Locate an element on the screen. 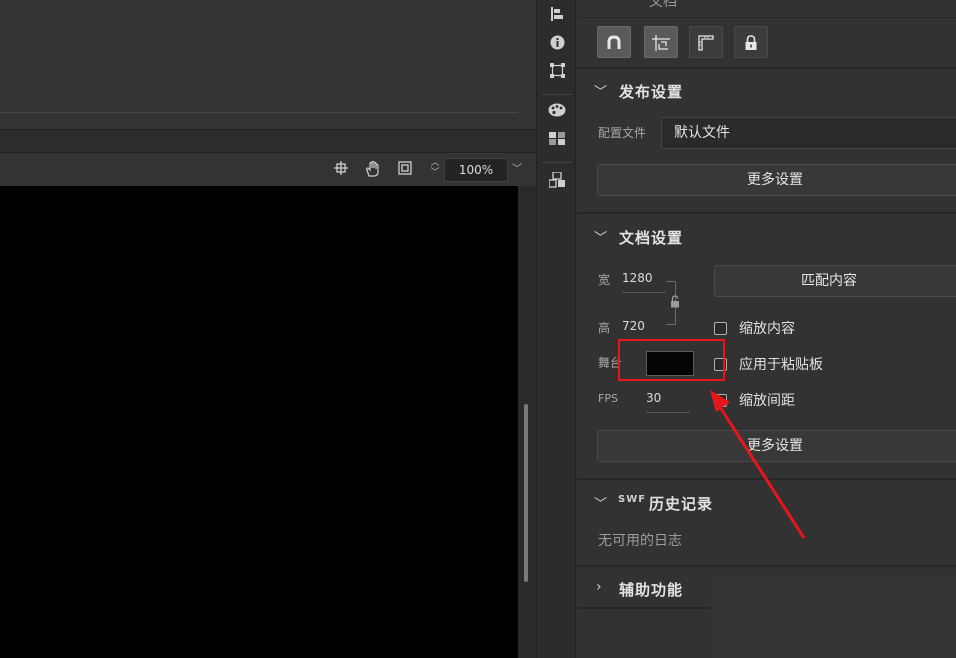  crosshair-icon is located at coordinates (341, 170).